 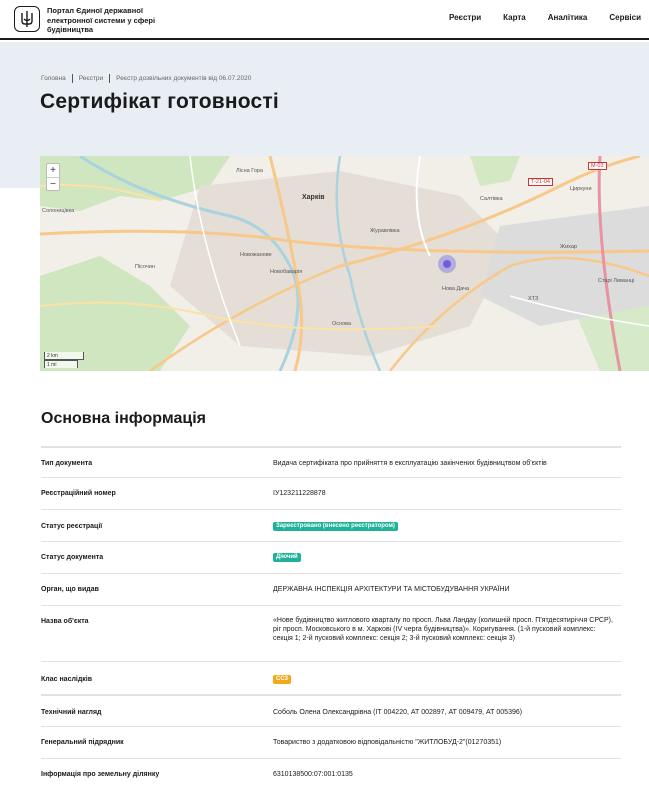 I want to click on row-label: Орган, що видав, so click(x=70, y=589).